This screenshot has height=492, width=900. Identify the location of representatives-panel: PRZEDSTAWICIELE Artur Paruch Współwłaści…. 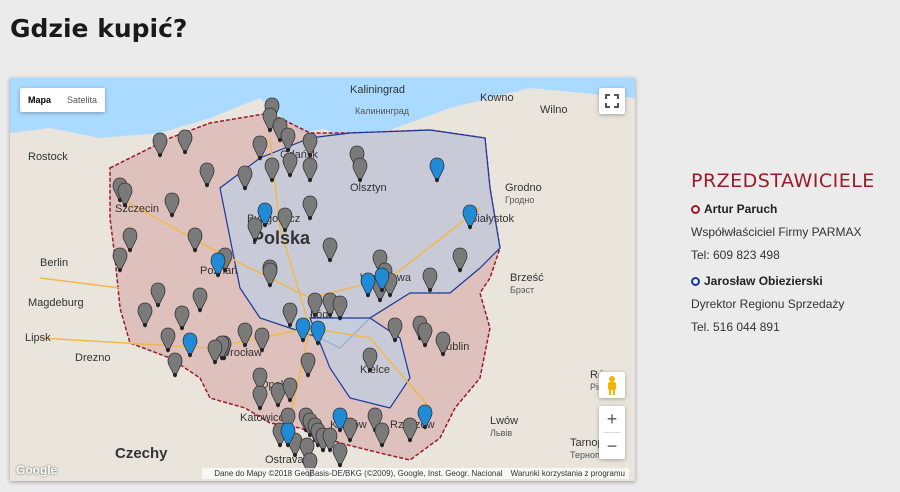
(793, 258).